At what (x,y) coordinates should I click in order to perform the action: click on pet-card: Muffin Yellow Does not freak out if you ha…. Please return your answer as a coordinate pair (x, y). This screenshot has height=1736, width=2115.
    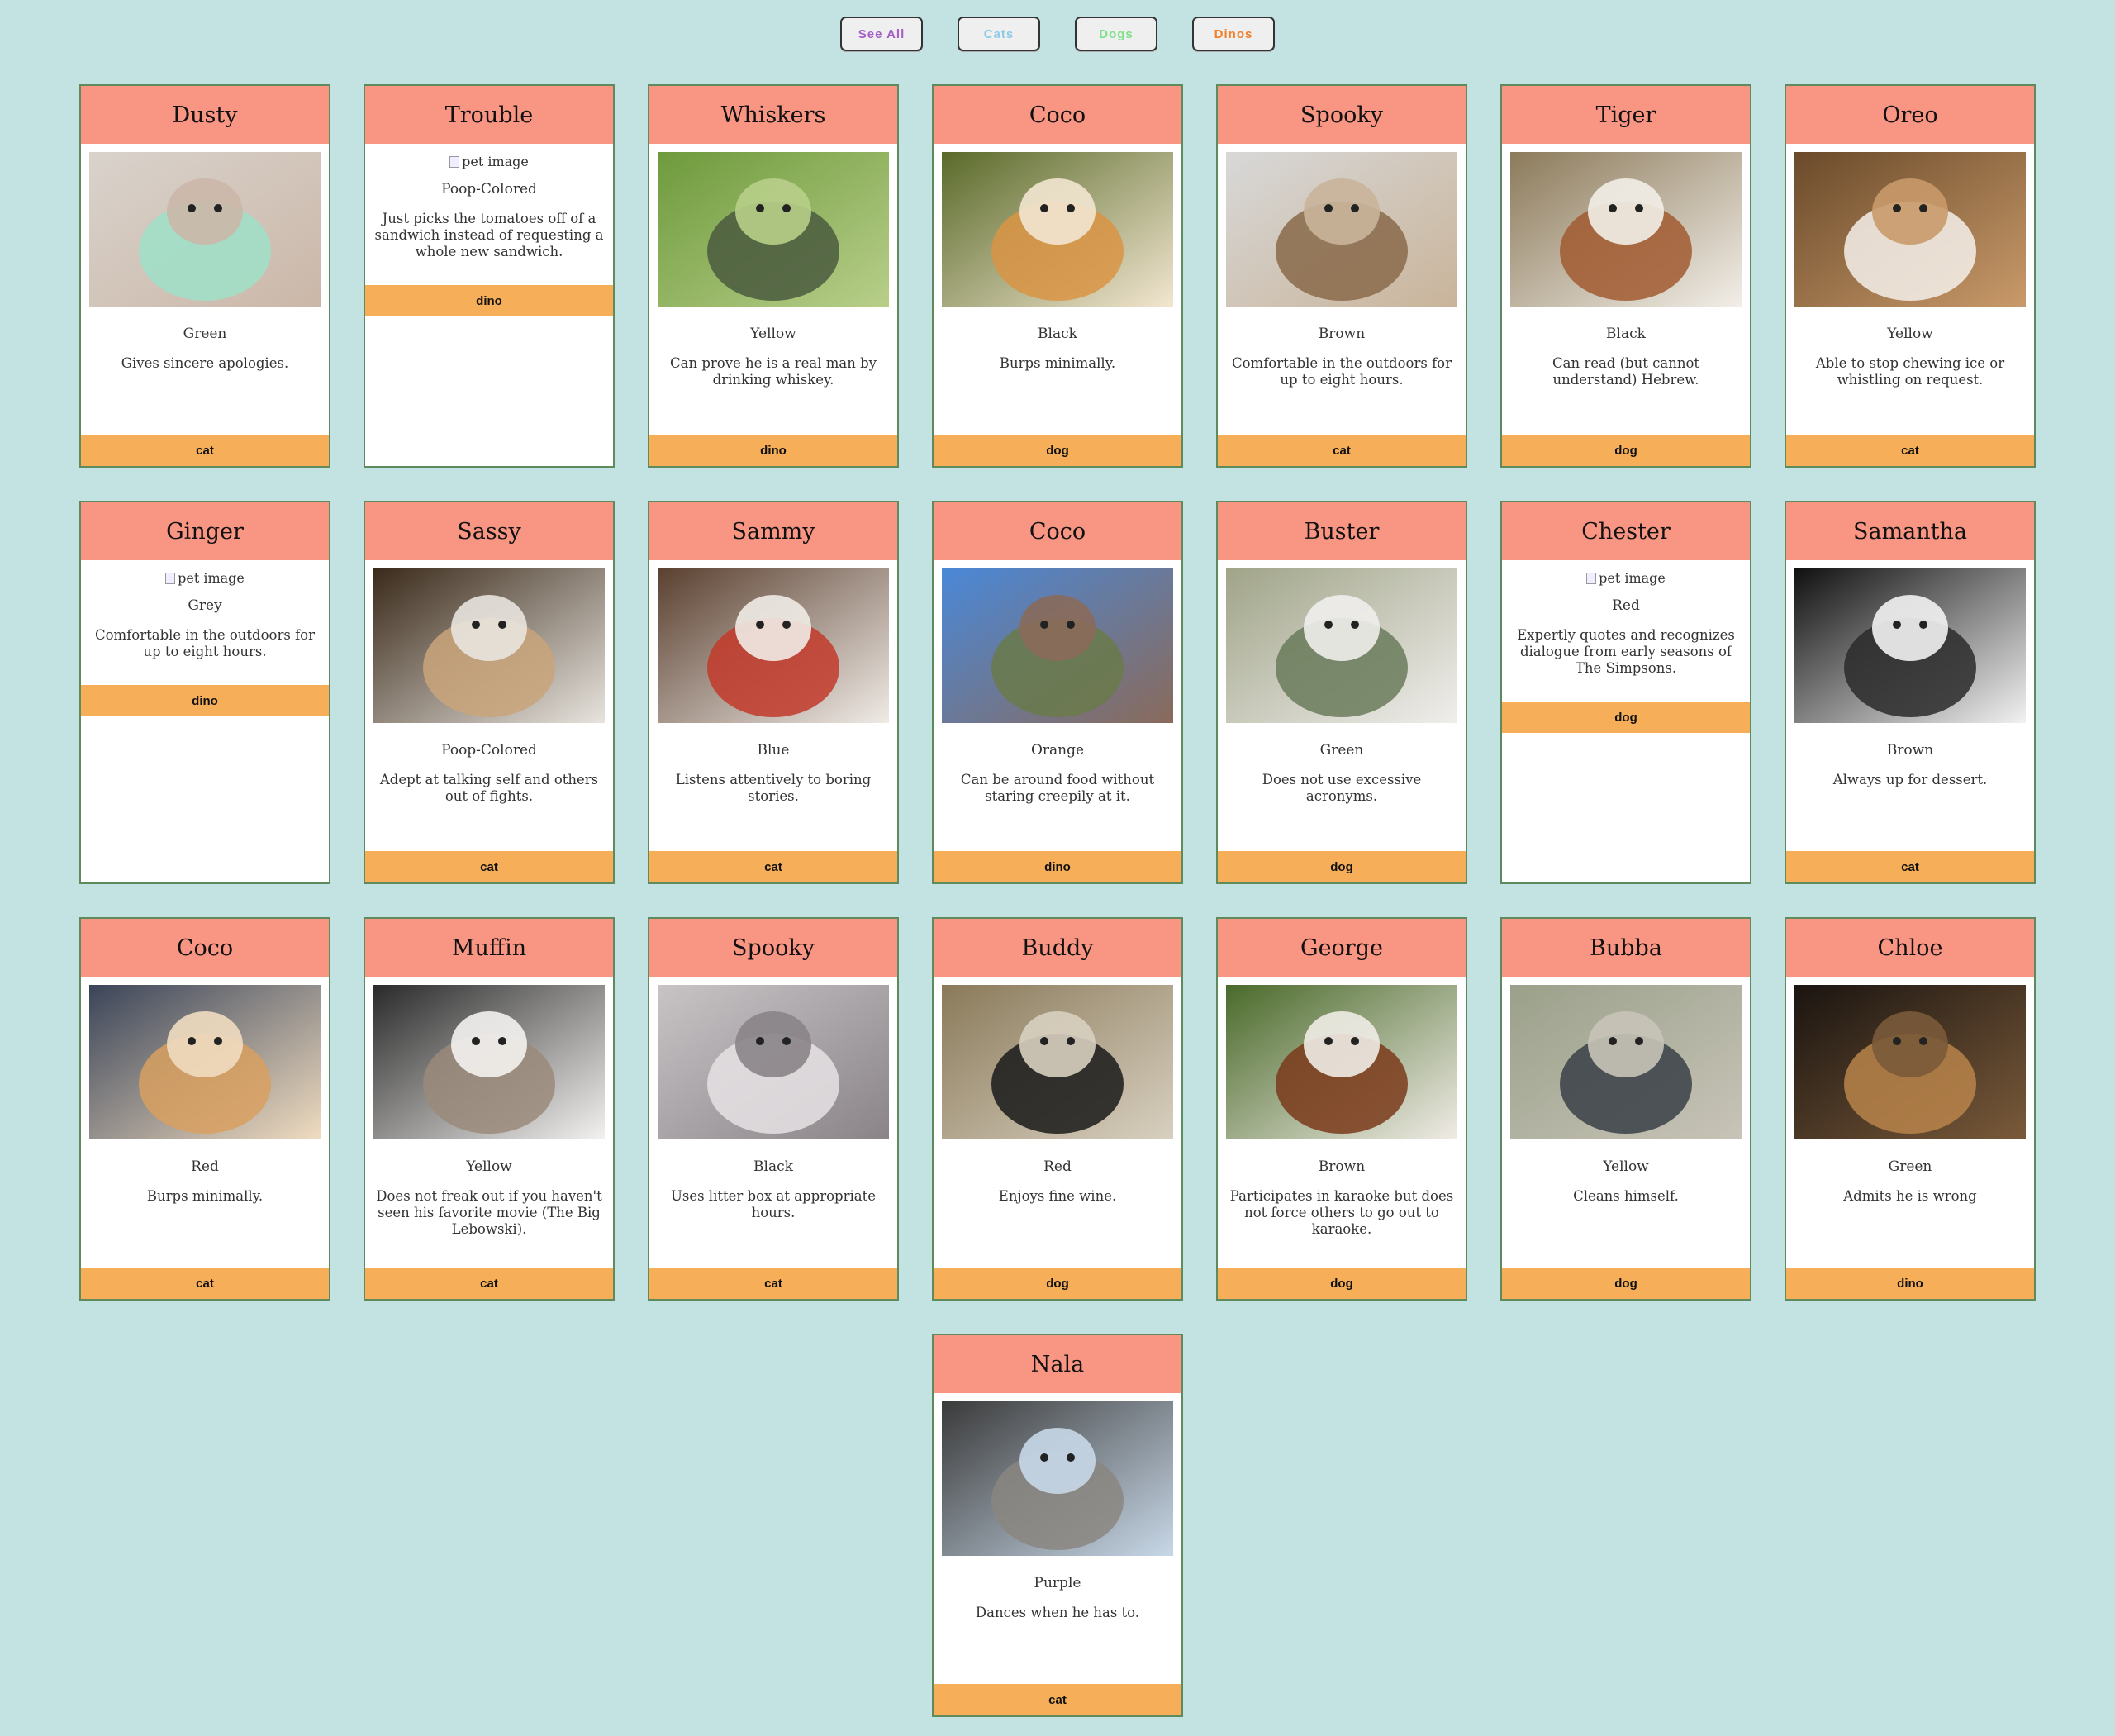
    Looking at the image, I should click on (489, 1109).